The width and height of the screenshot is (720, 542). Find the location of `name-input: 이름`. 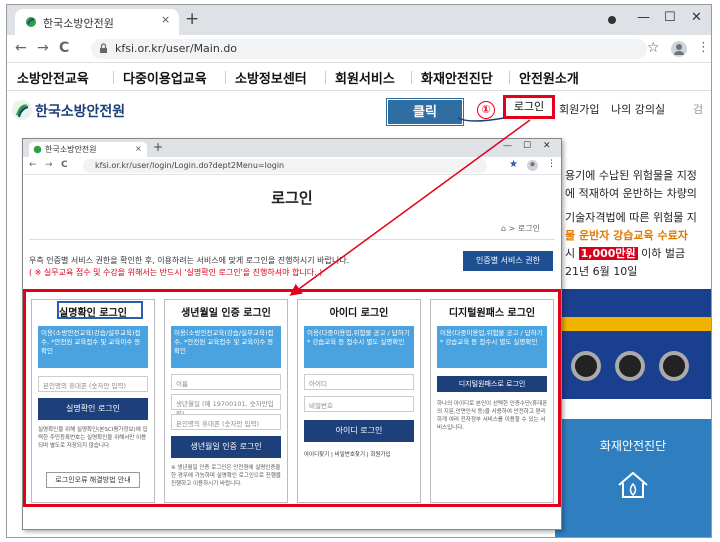

name-input: 이름 is located at coordinates (226, 382).